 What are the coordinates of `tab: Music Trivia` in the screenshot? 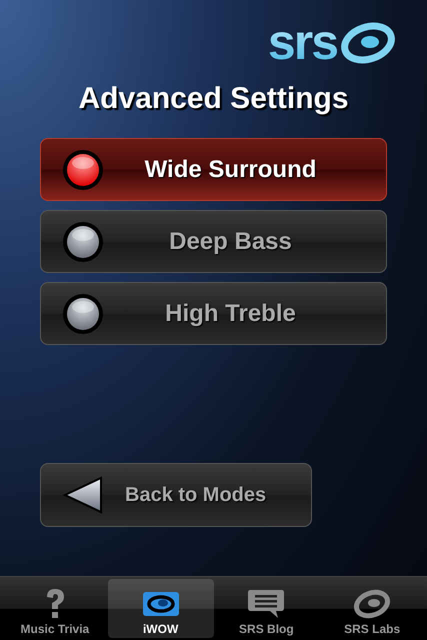 It's located at (55, 608).